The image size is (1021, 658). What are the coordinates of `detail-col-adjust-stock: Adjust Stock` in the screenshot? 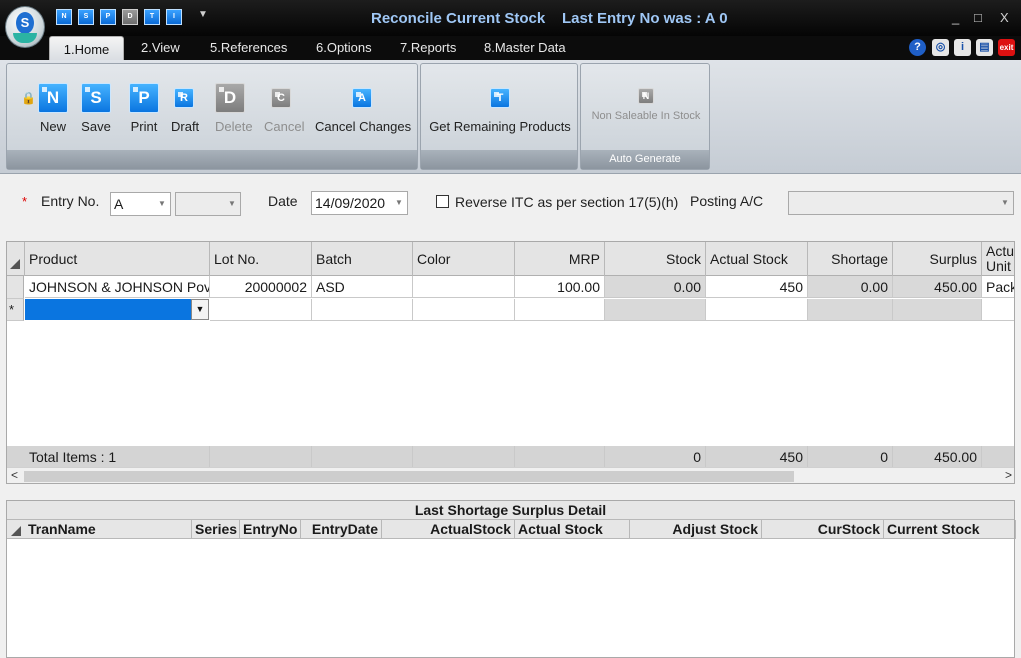 It's located at (696, 529).